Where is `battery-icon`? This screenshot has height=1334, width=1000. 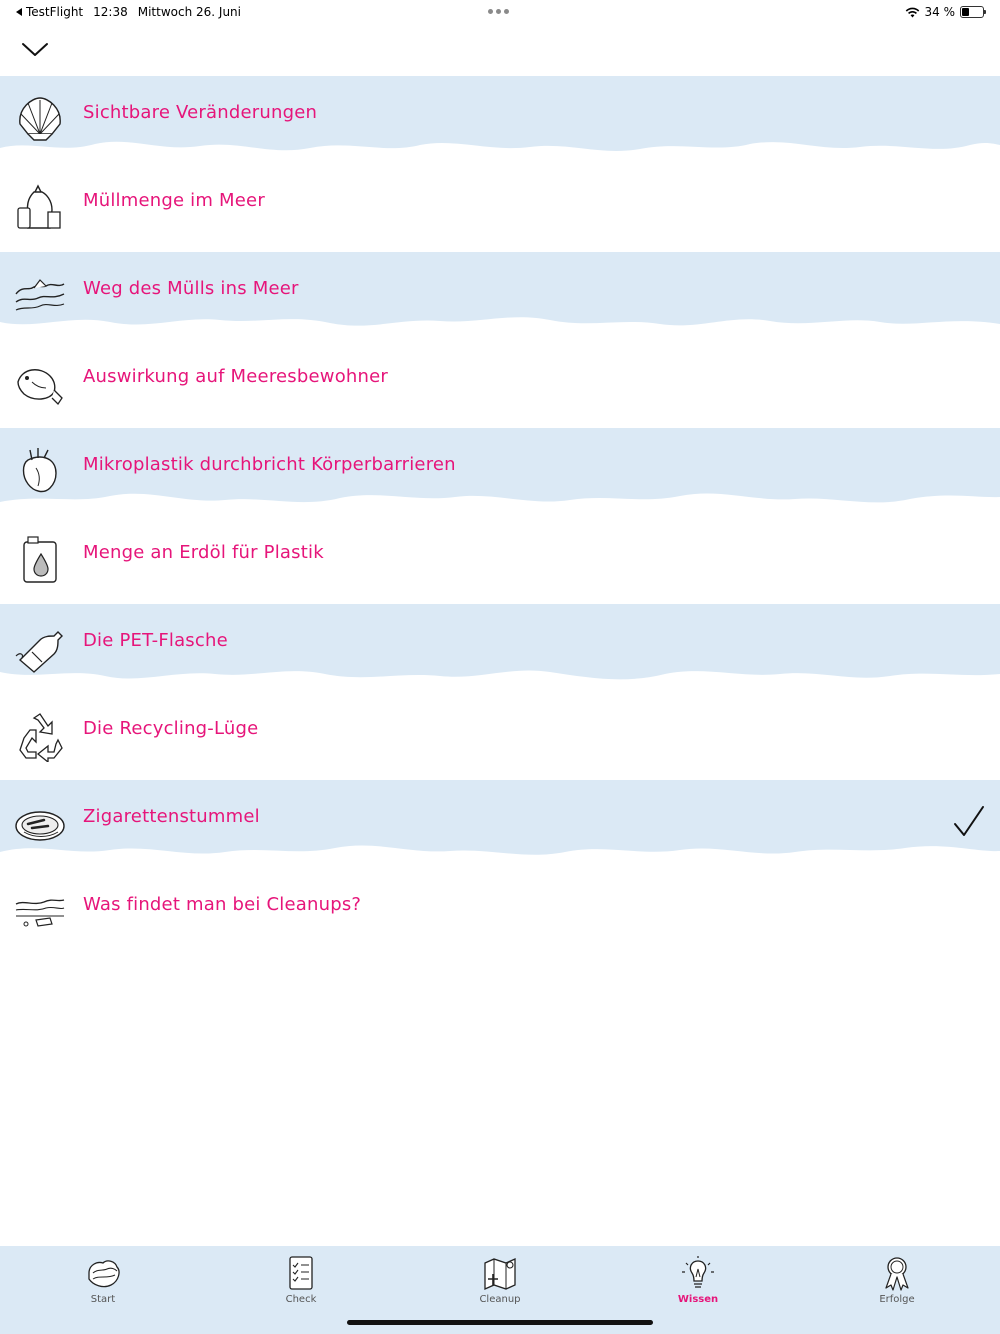 battery-icon is located at coordinates (973, 12).